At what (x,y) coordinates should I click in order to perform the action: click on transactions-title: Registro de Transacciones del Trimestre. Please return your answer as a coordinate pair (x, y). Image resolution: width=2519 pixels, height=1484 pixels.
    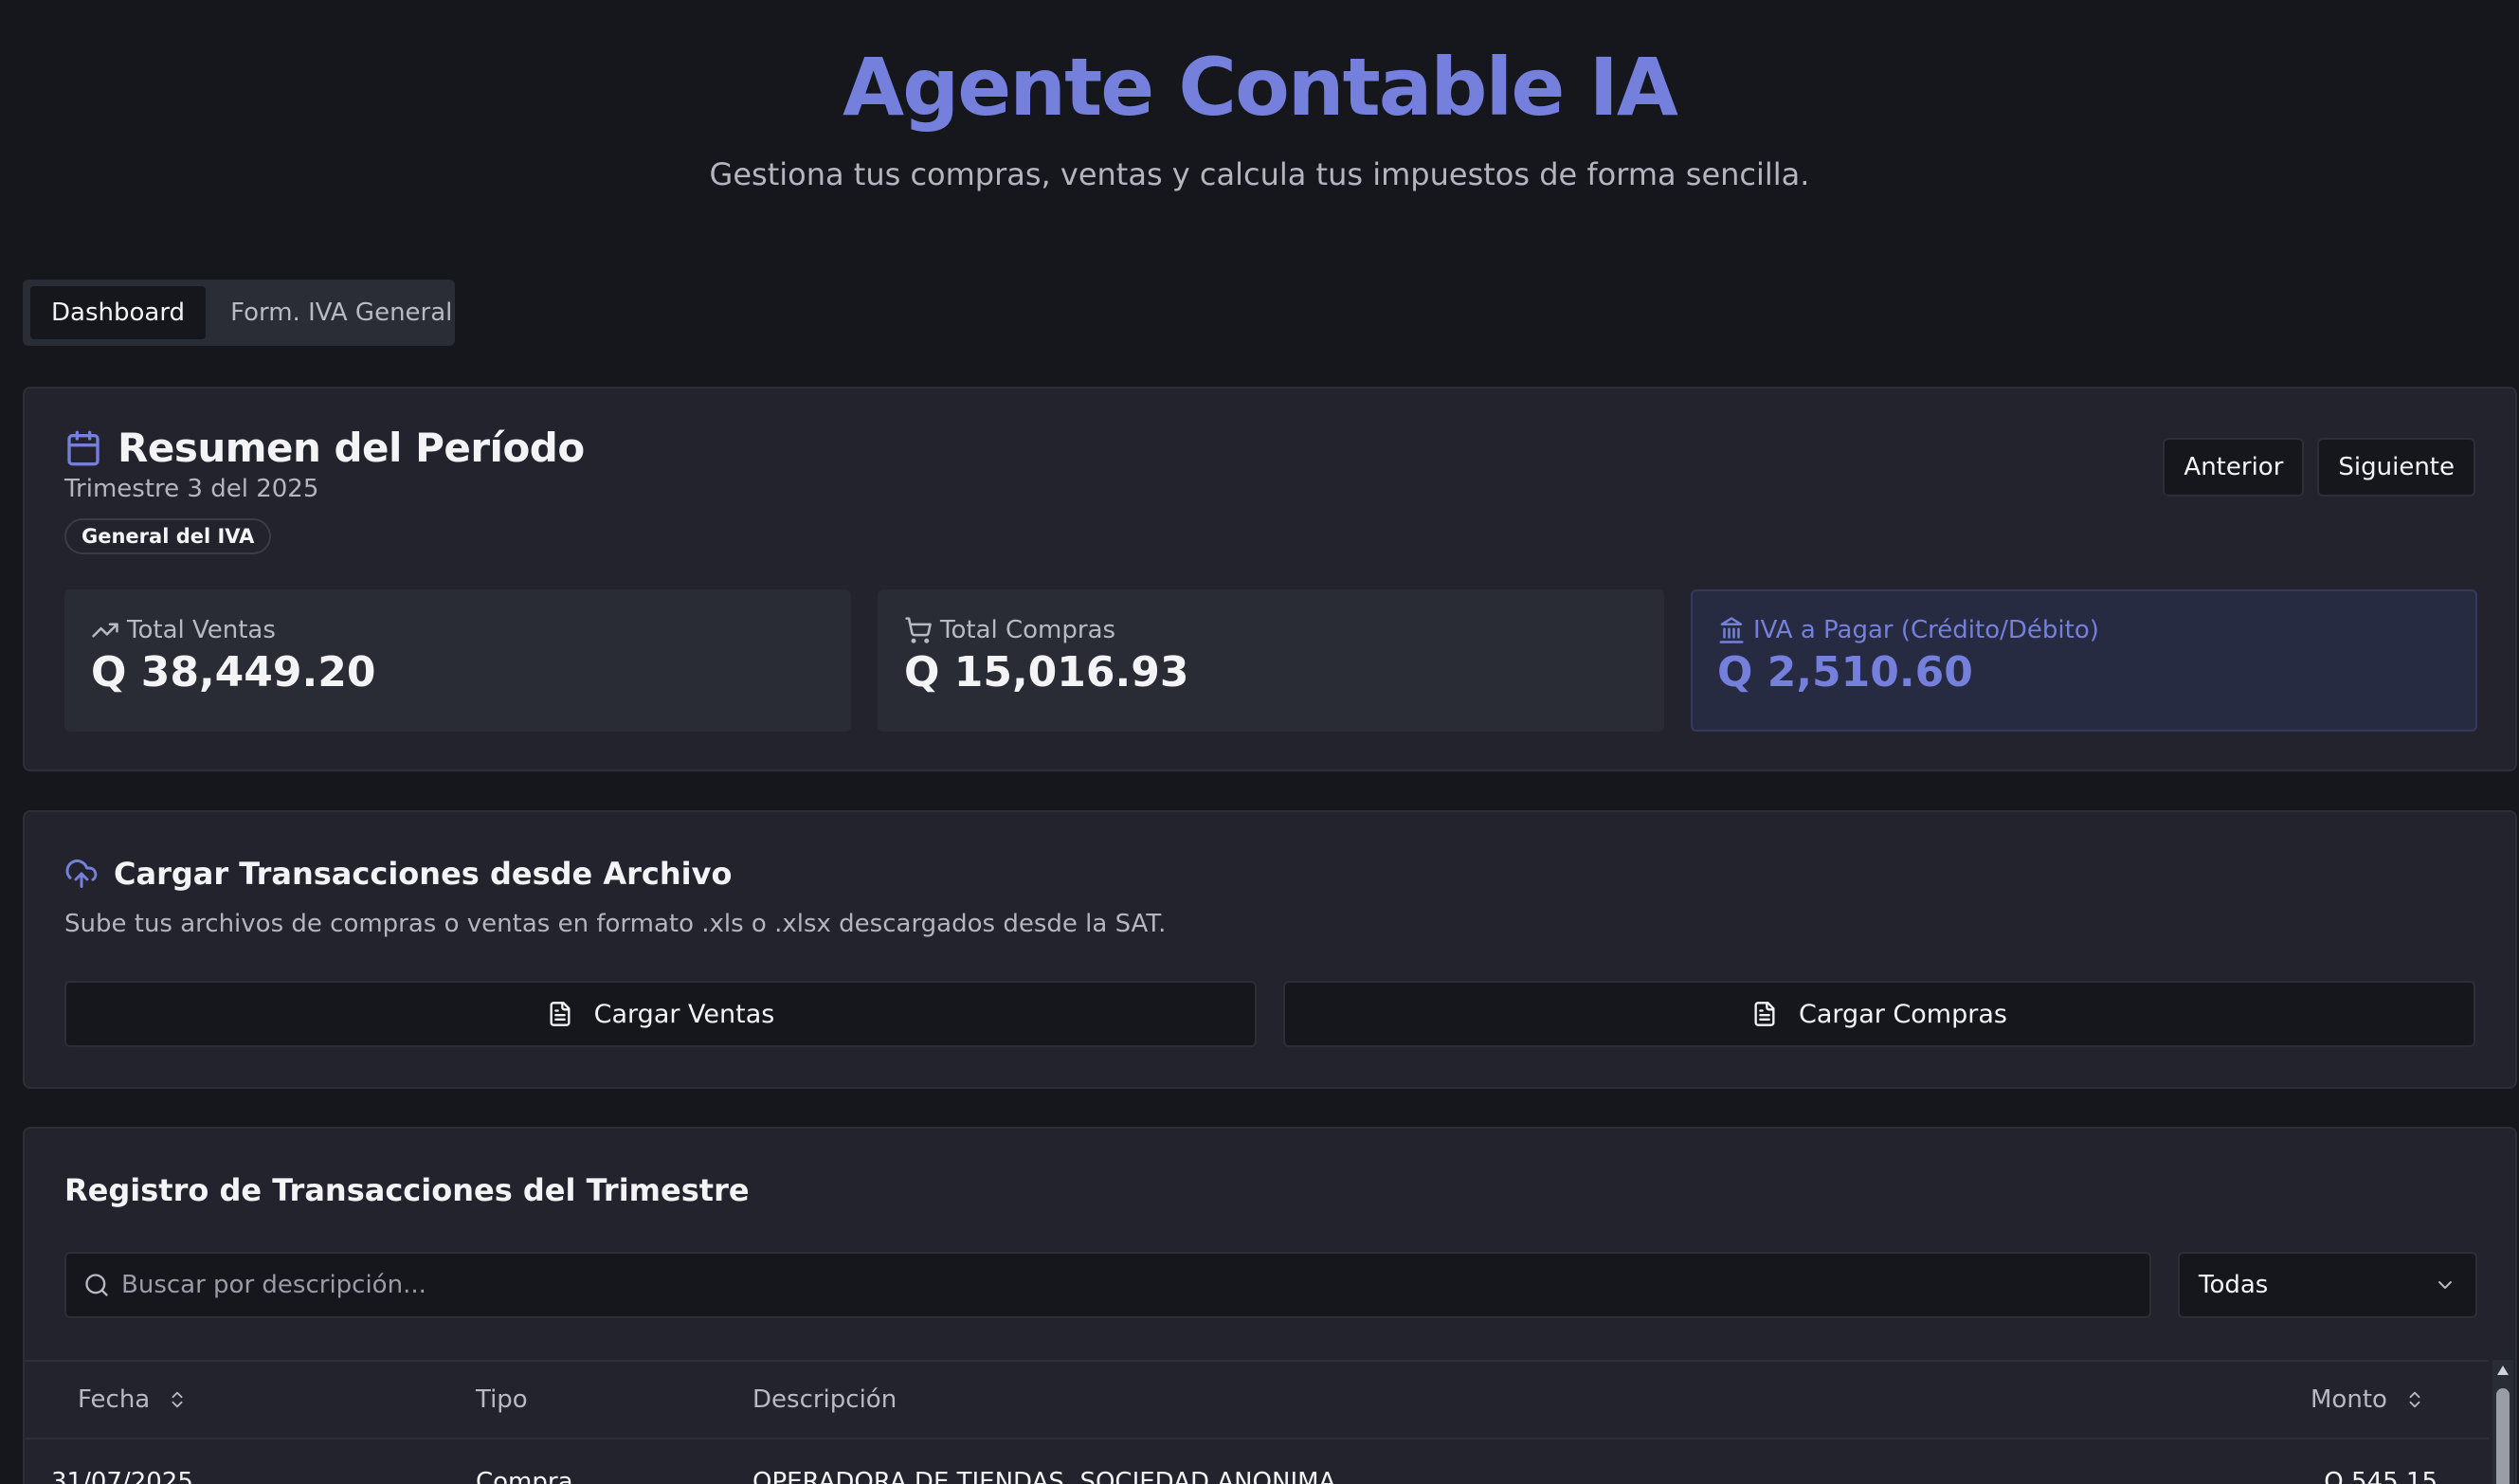
    Looking at the image, I should click on (407, 1190).